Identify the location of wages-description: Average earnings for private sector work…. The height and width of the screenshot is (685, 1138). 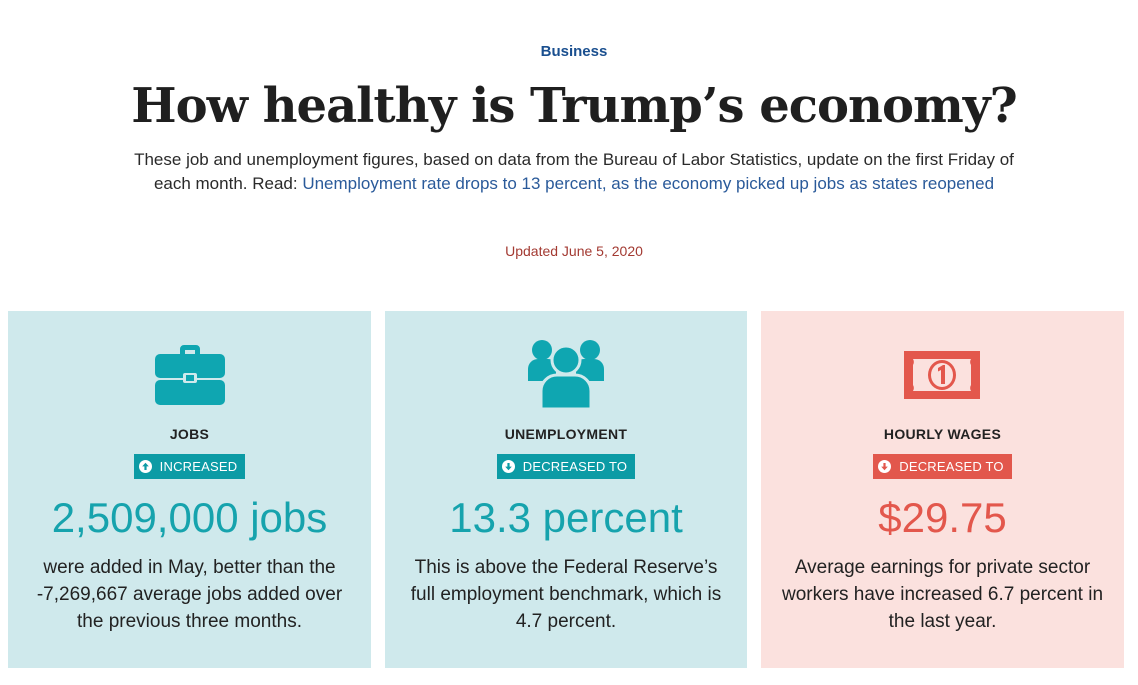
(942, 594).